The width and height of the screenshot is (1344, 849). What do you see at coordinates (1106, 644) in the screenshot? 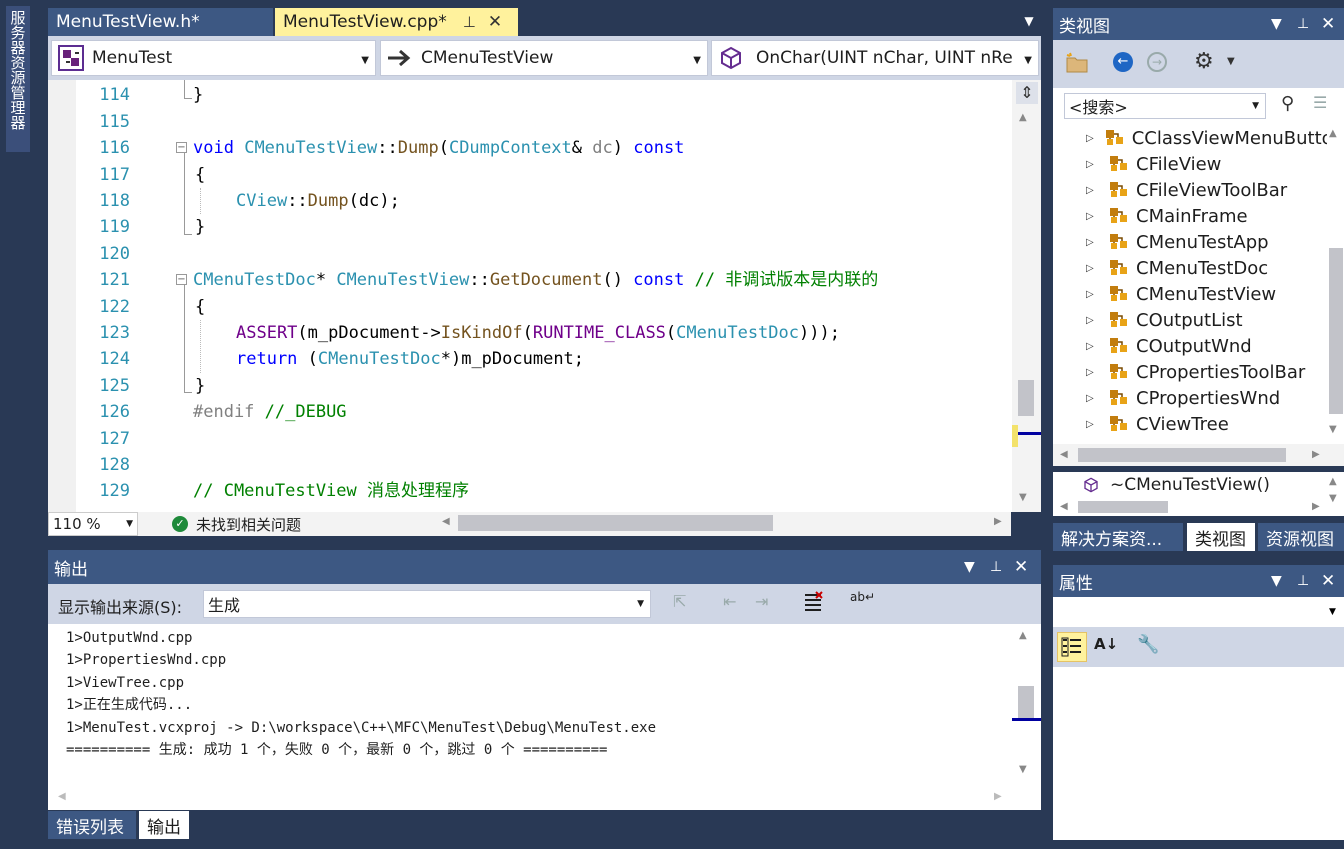
I see `alphabetical-sort-icon: A↓` at bounding box center [1106, 644].